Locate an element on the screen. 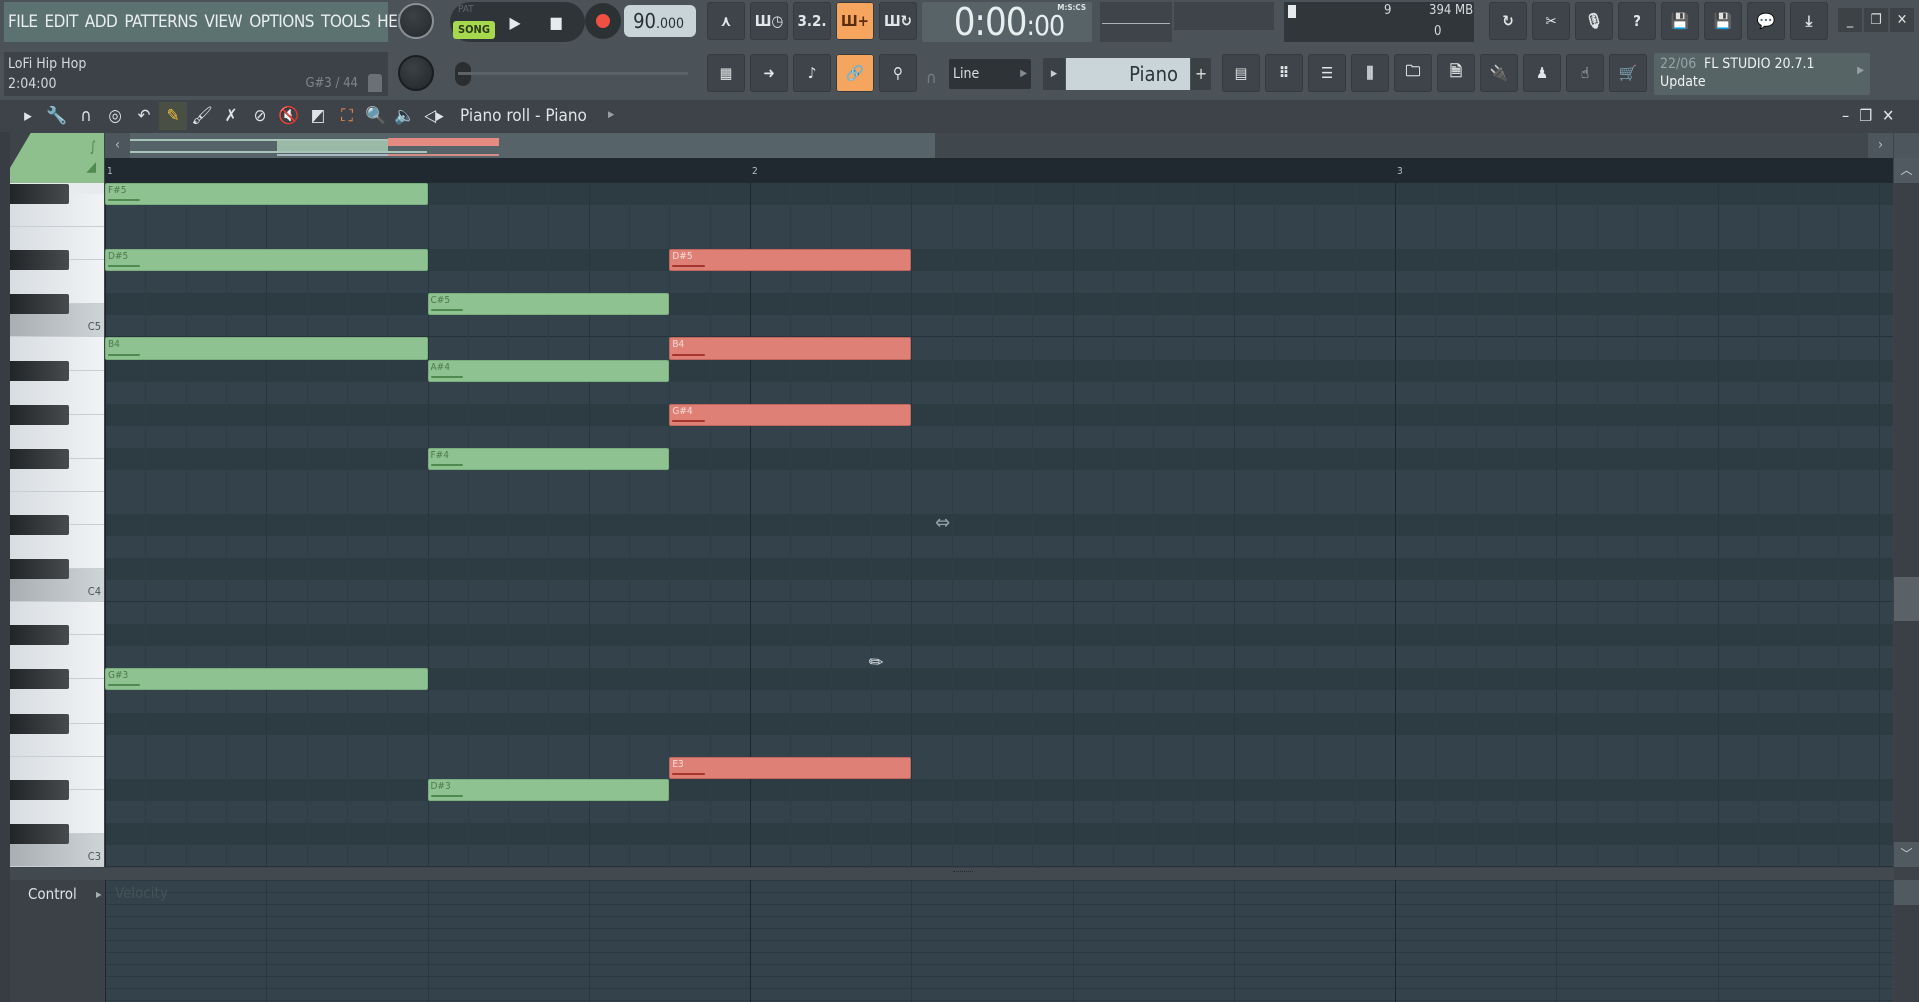 The image size is (1919, 1002). control-scroll-button is located at coordinates (1906, 892).